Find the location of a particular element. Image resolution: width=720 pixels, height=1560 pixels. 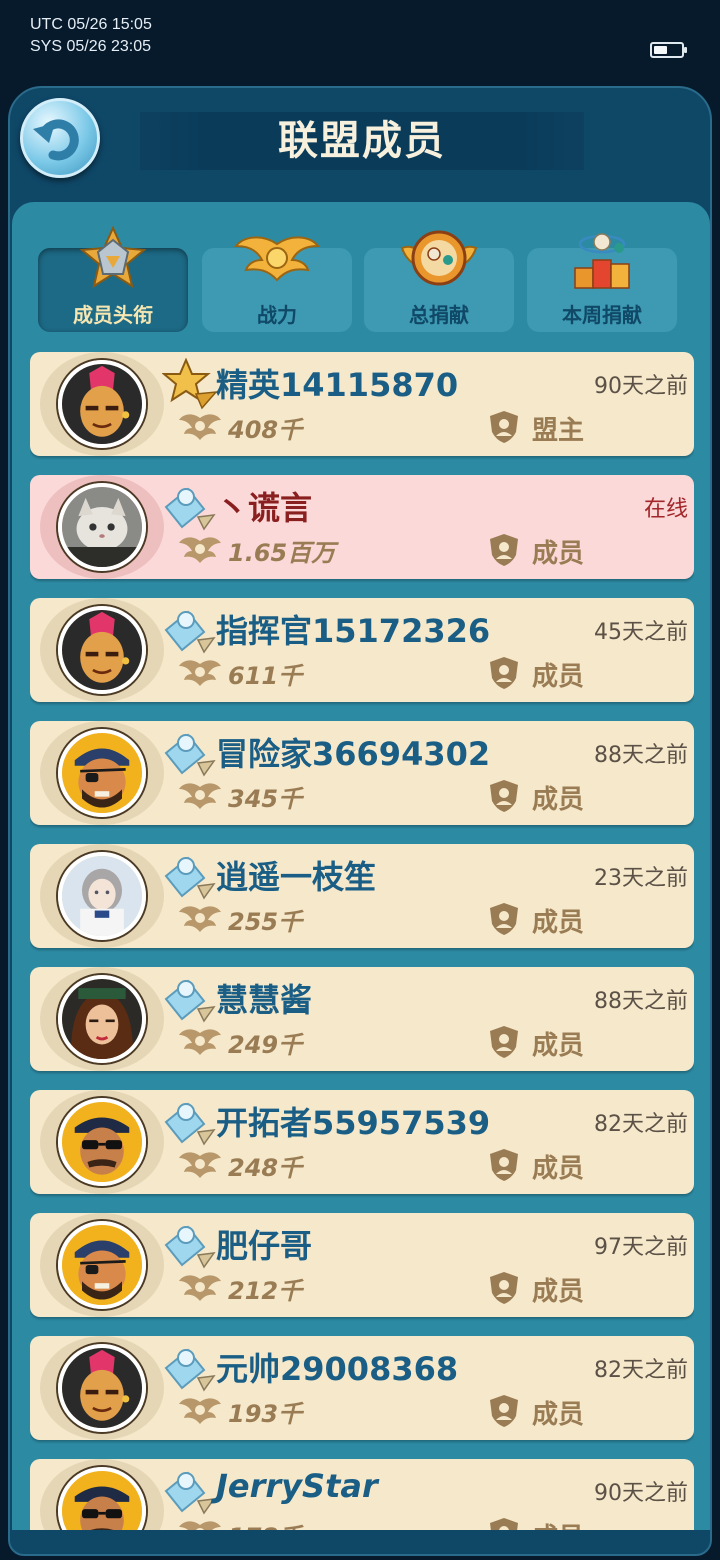

member-name: 逍遥一枝笙 is located at coordinates (296, 877).